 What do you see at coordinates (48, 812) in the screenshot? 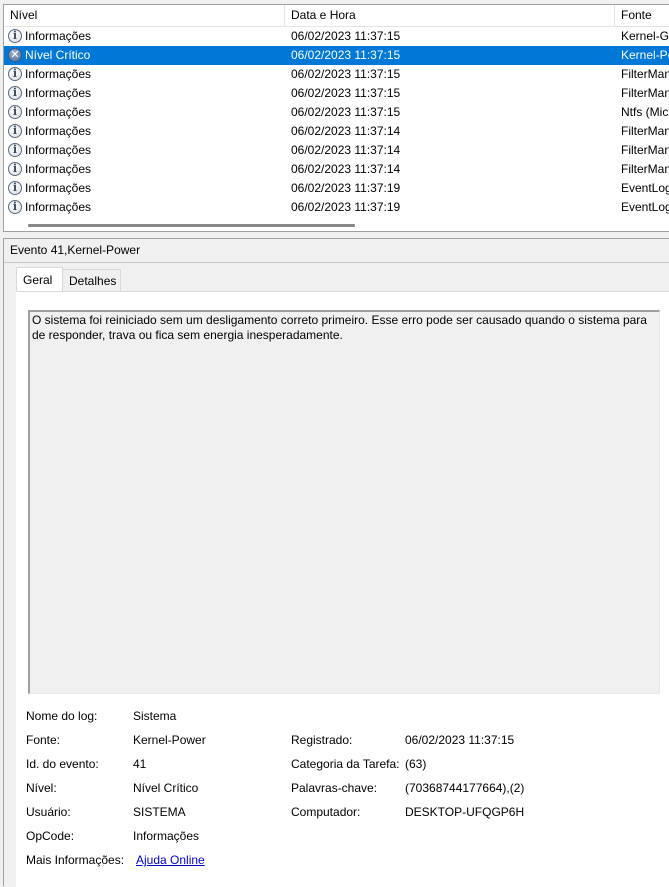
I see `user-label: Usuário:` at bounding box center [48, 812].